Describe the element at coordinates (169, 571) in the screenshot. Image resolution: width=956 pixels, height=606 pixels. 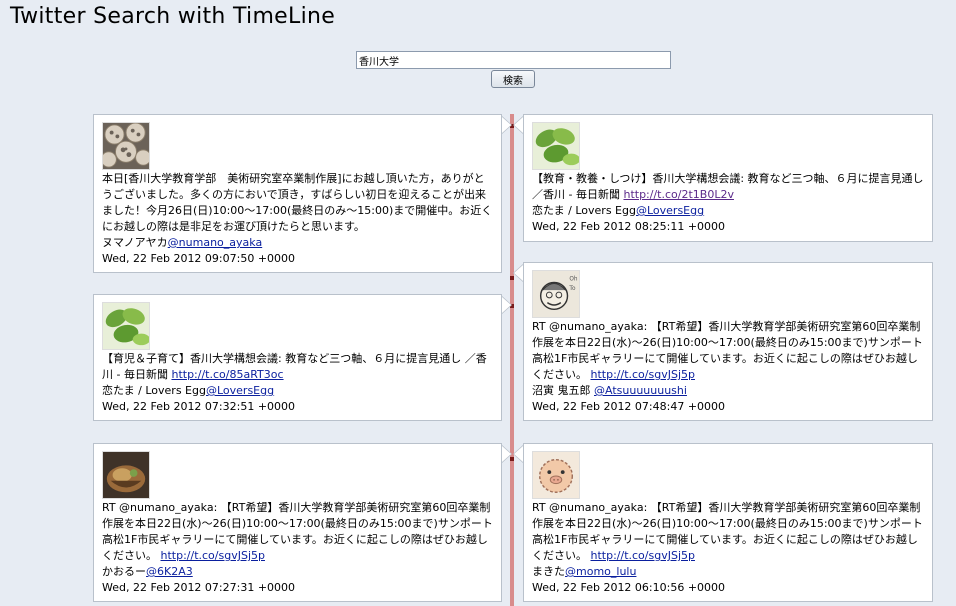
I see `user-handle-link: @6K2A3` at that location.